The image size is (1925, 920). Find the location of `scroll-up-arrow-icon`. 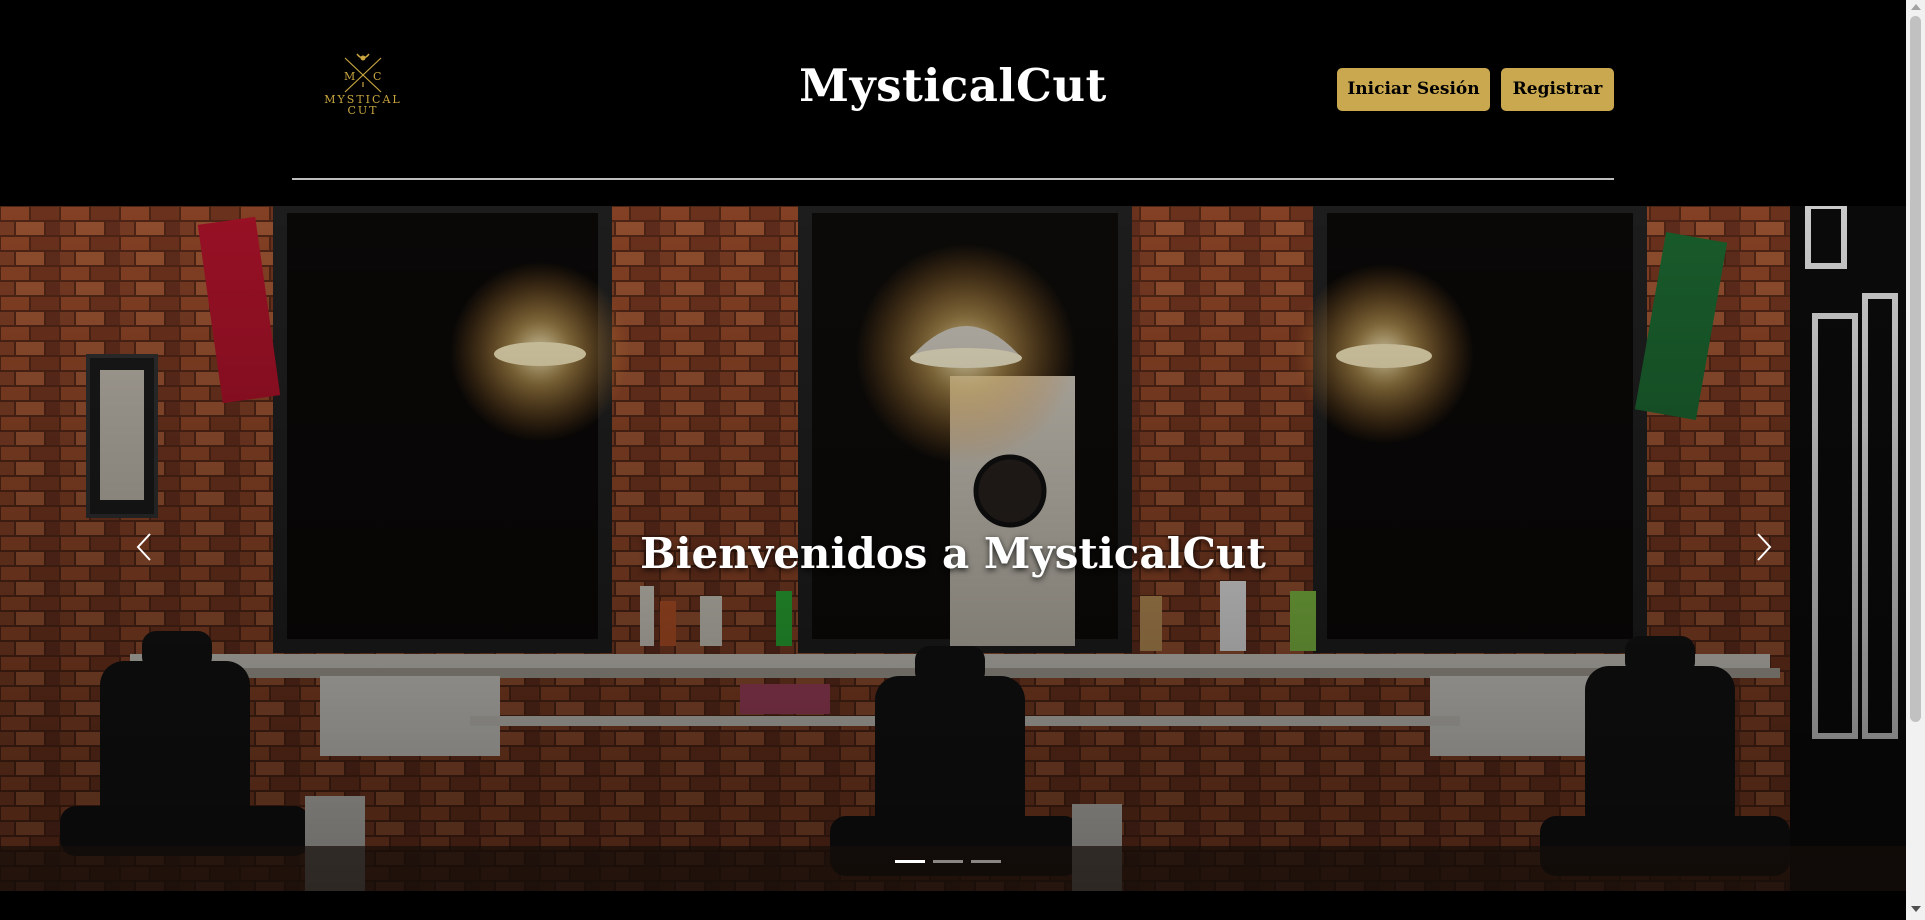

scroll-up-arrow-icon is located at coordinates (1916, 7).